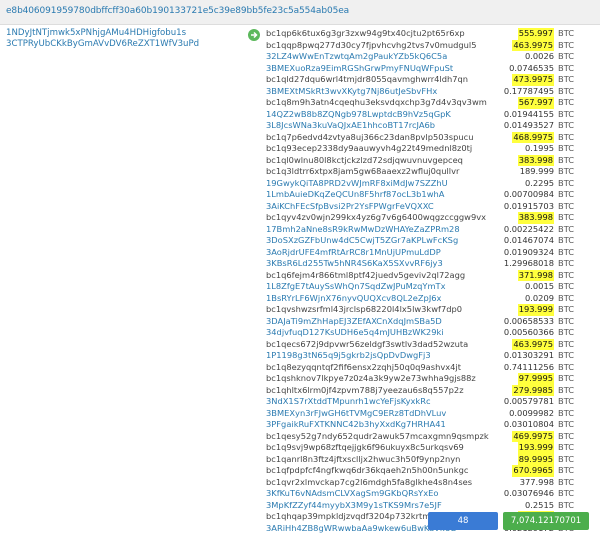 Image resolution: width=600 pixels, height=548 pixels. What do you see at coordinates (531, 67) in the screenshot?
I see `output-amount: 0.0746535` at bounding box center [531, 67].